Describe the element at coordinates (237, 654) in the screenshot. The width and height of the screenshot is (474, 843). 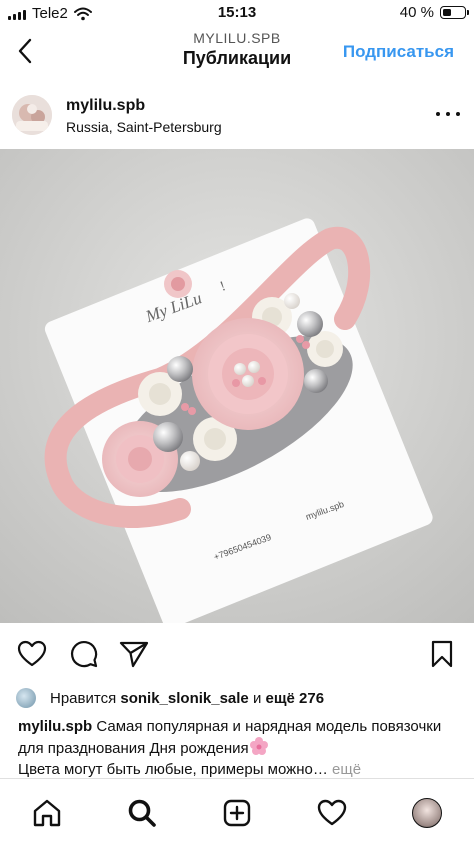
I see `post-actions` at that location.